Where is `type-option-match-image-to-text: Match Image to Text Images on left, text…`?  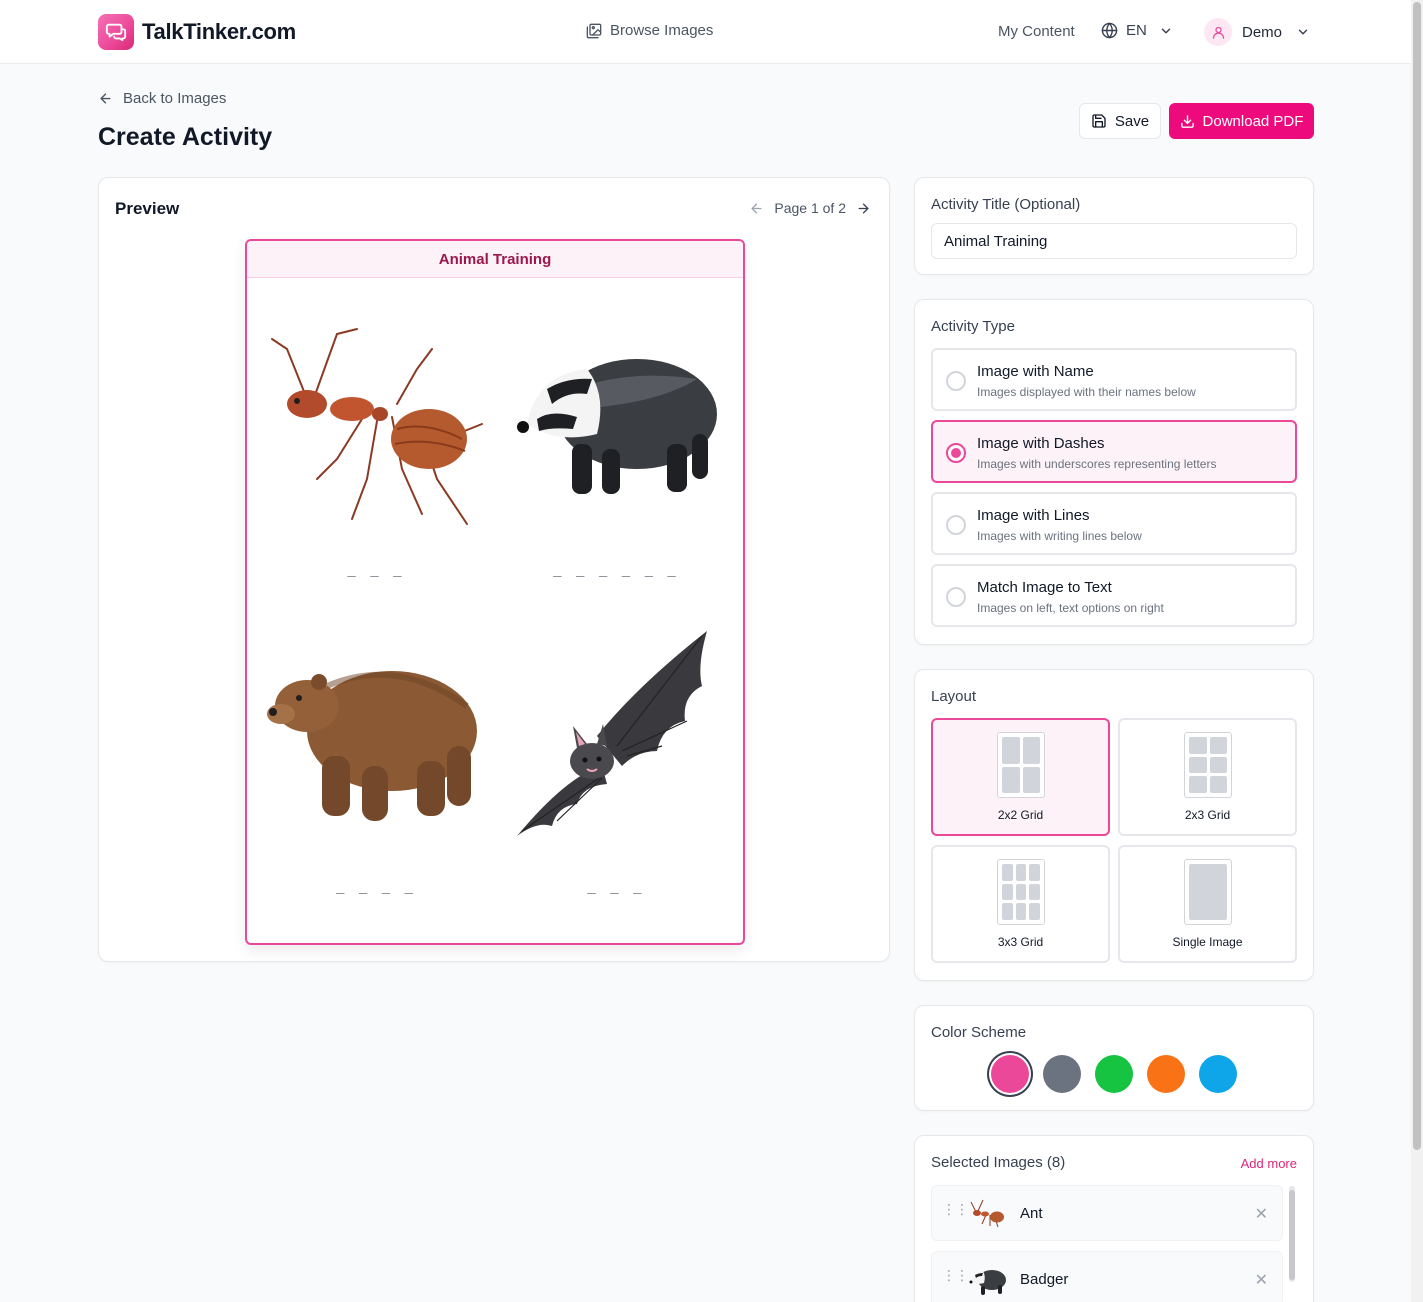 type-option-match-image-to-text: Match Image to Text Images on left, text… is located at coordinates (1114, 595).